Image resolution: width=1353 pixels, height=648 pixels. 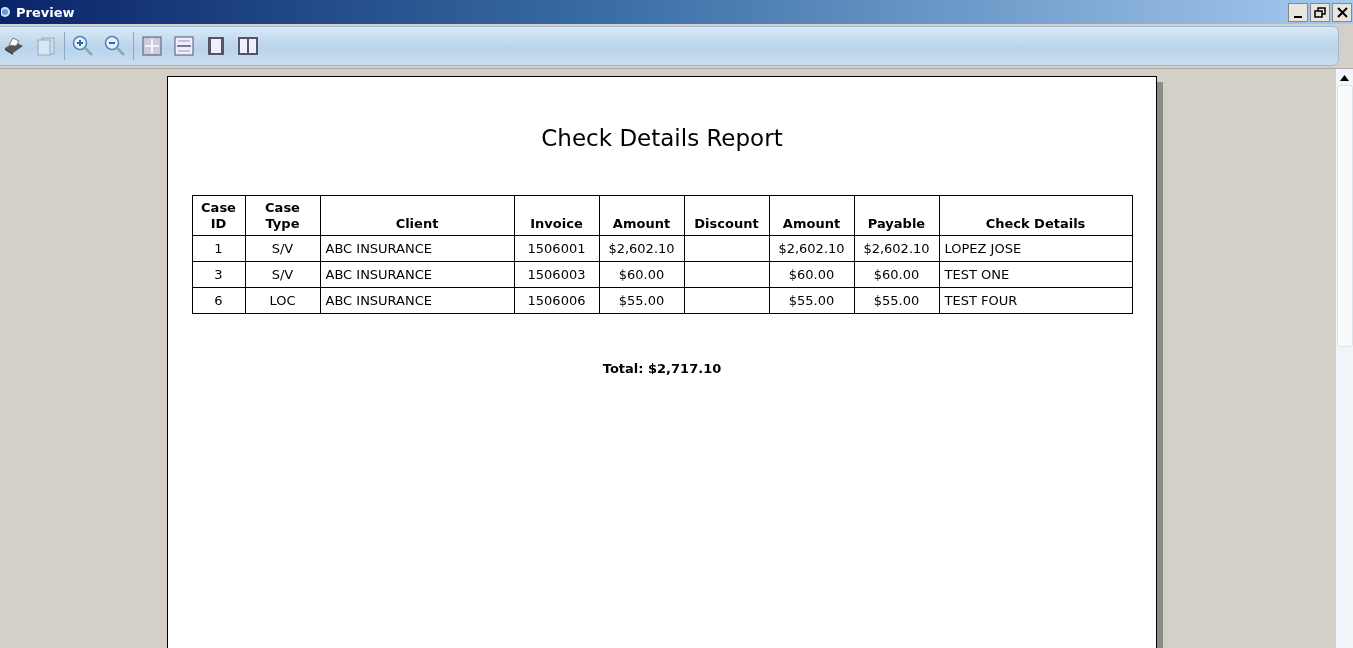 I want to click on zoom-in-icon, so click(x=83, y=46).